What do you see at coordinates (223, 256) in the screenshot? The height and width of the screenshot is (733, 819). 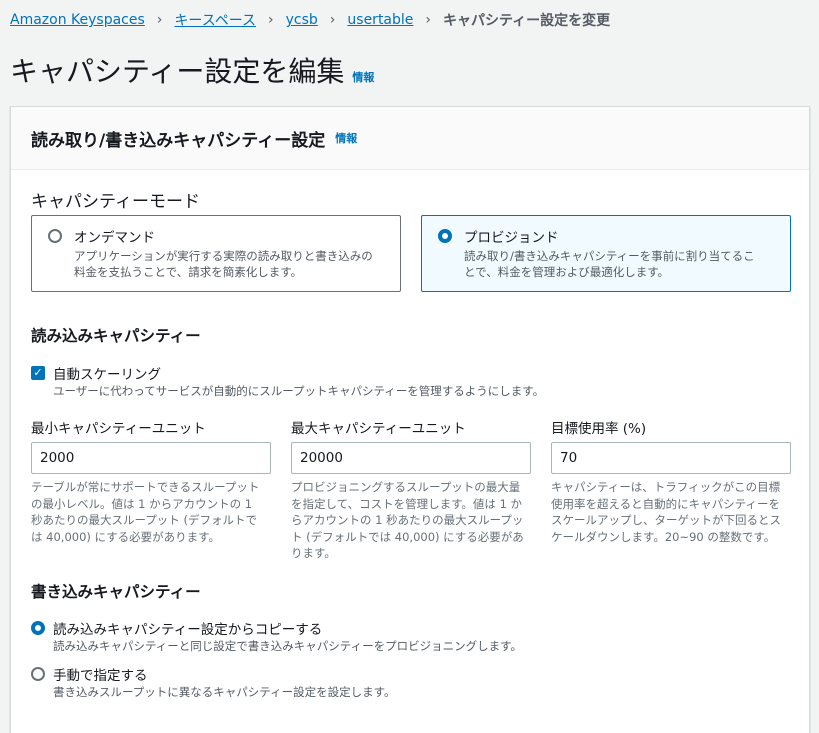 I see `on-demand-desc-line1: アプリケーションが実行する実際の読み取りと書き込みの` at bounding box center [223, 256].